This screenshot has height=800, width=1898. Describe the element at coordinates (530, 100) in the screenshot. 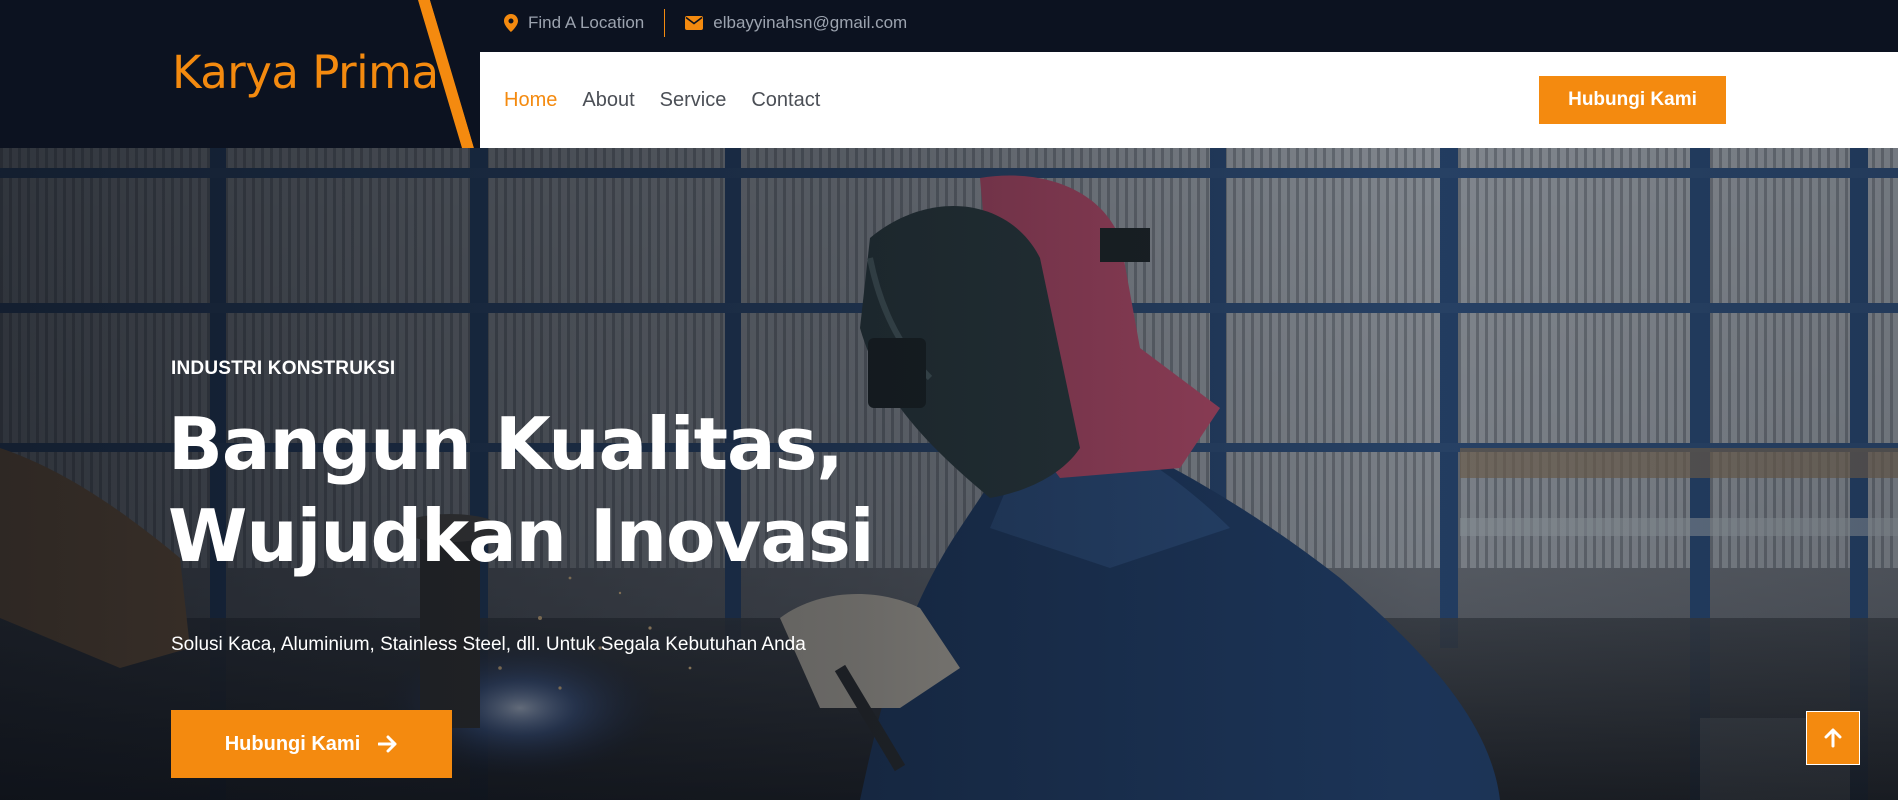

I see `nav-item-home: Home` at that location.